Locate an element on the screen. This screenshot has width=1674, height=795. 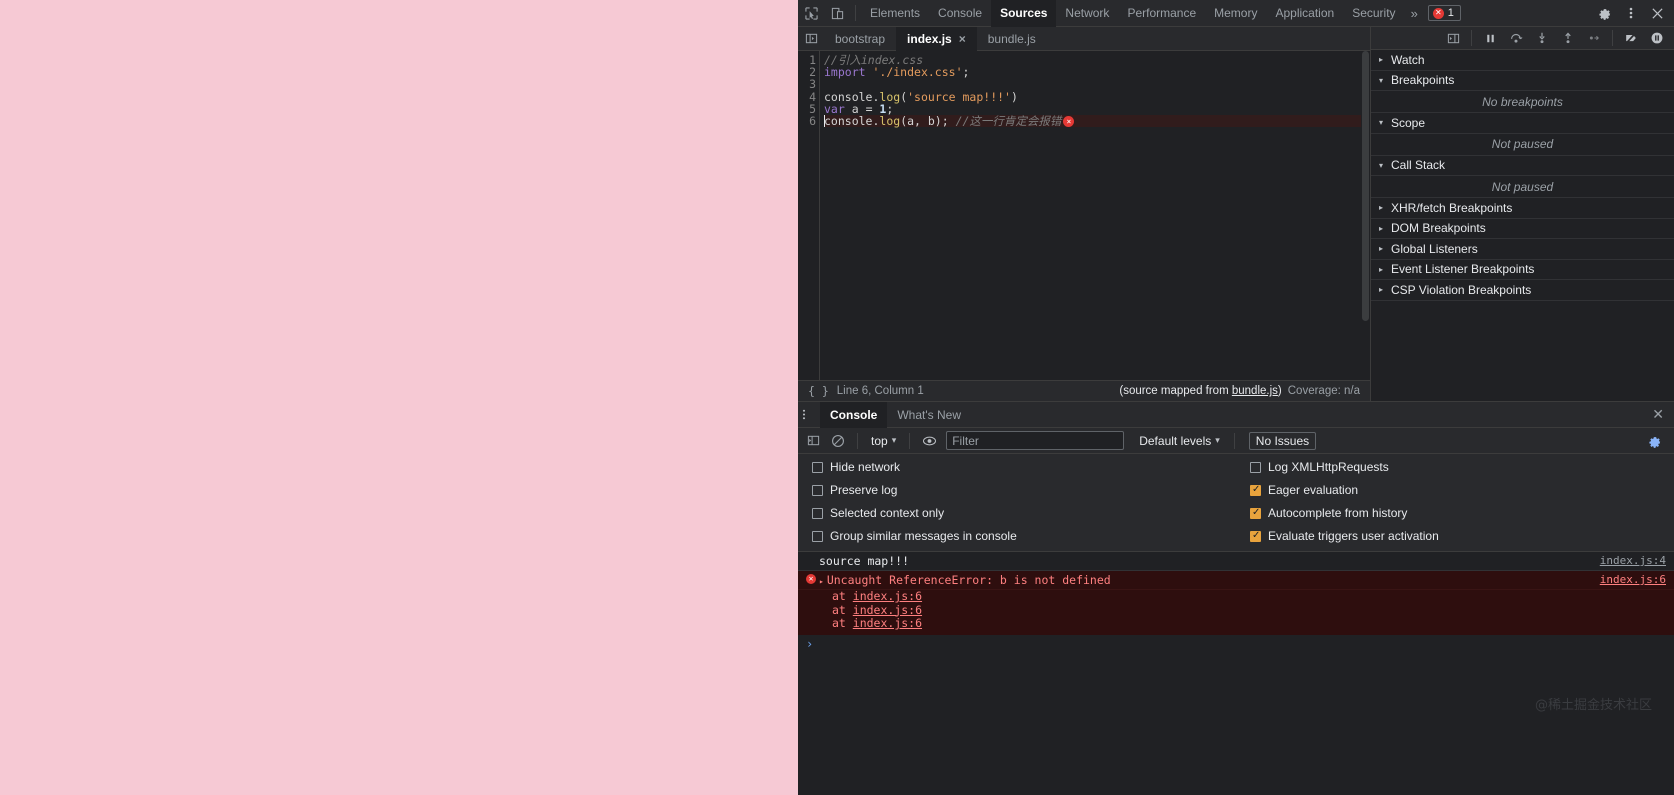
code-token: './index.css' is located at coordinates (917, 72).